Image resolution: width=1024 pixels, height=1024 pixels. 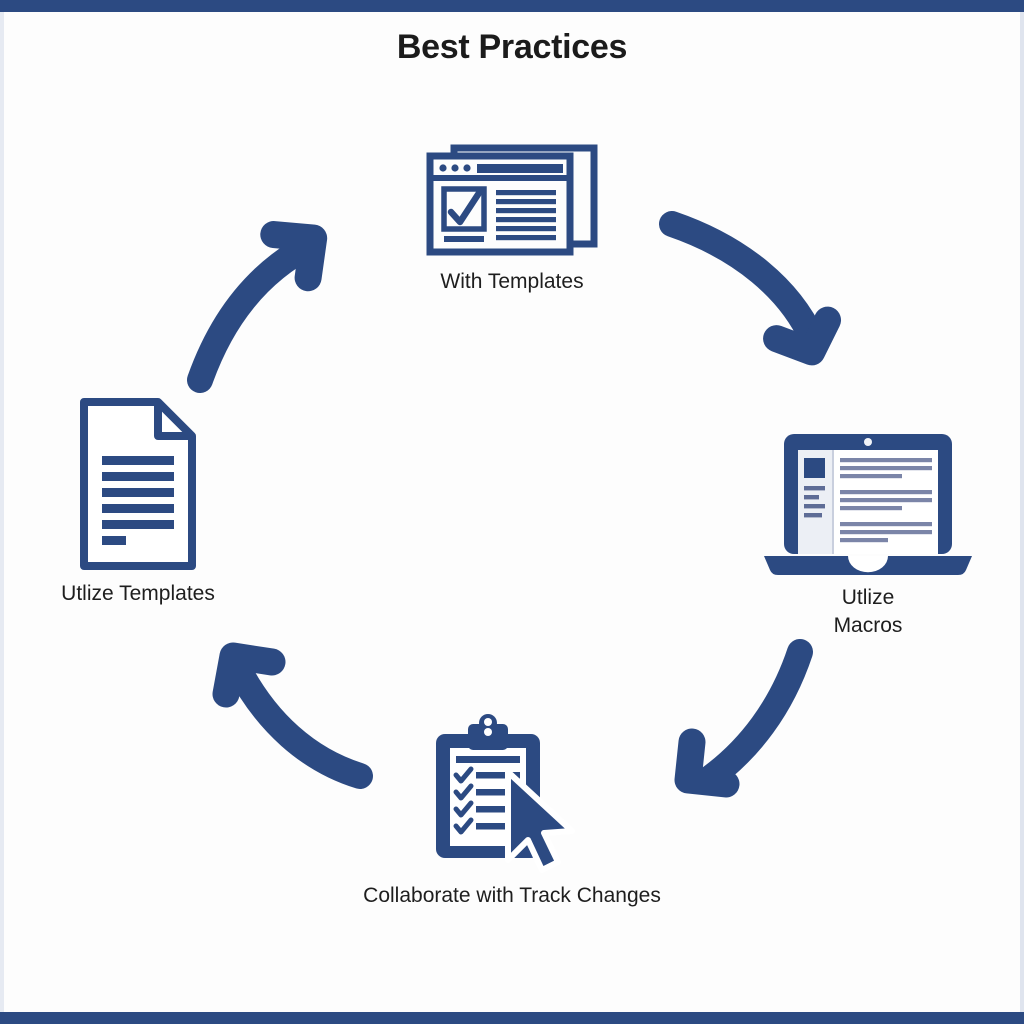 I want to click on document-page-icon, so click(x=138, y=484).